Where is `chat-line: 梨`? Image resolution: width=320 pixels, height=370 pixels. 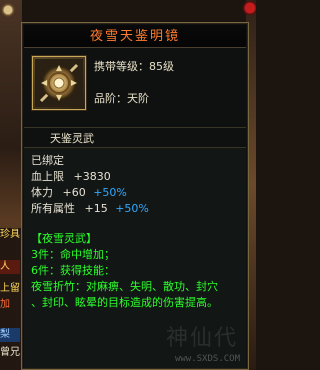 chat-line: 梨 is located at coordinates (10, 335).